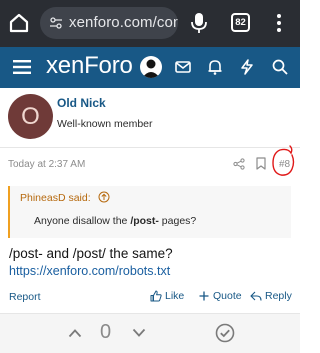  Describe the element at coordinates (25, 297) in the screenshot. I see `report-button: Report` at that location.